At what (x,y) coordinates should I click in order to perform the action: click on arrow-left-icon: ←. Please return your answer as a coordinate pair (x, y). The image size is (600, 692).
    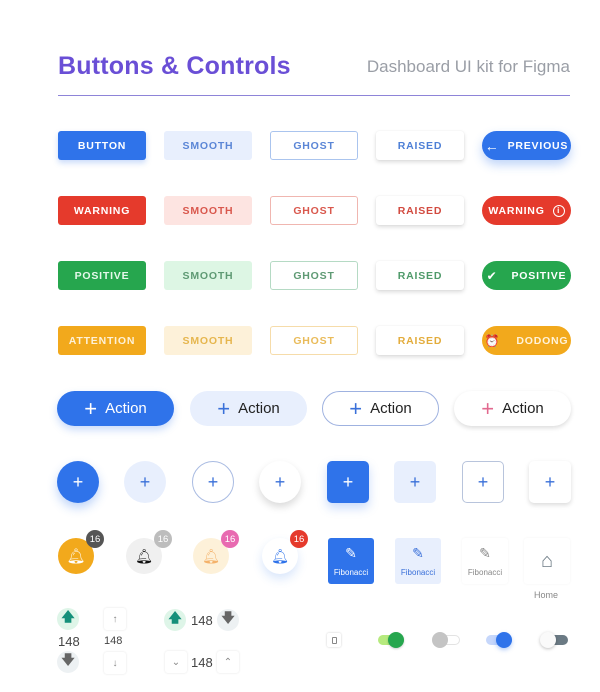
    Looking at the image, I should click on (492, 145).